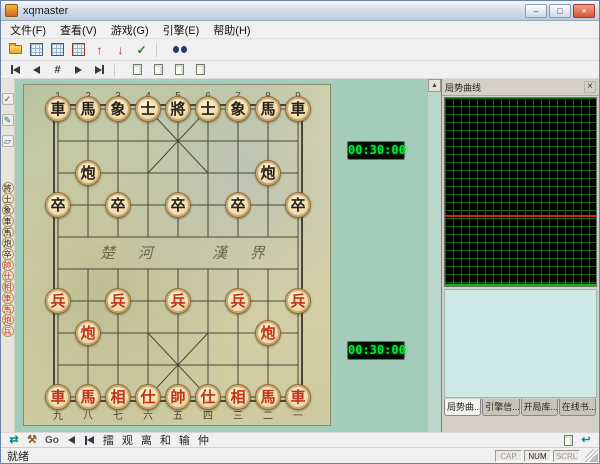 This screenshot has height=464, width=600. What do you see at coordinates (14, 440) in the screenshot?
I see `exchange-icon: ⇄` at bounding box center [14, 440].